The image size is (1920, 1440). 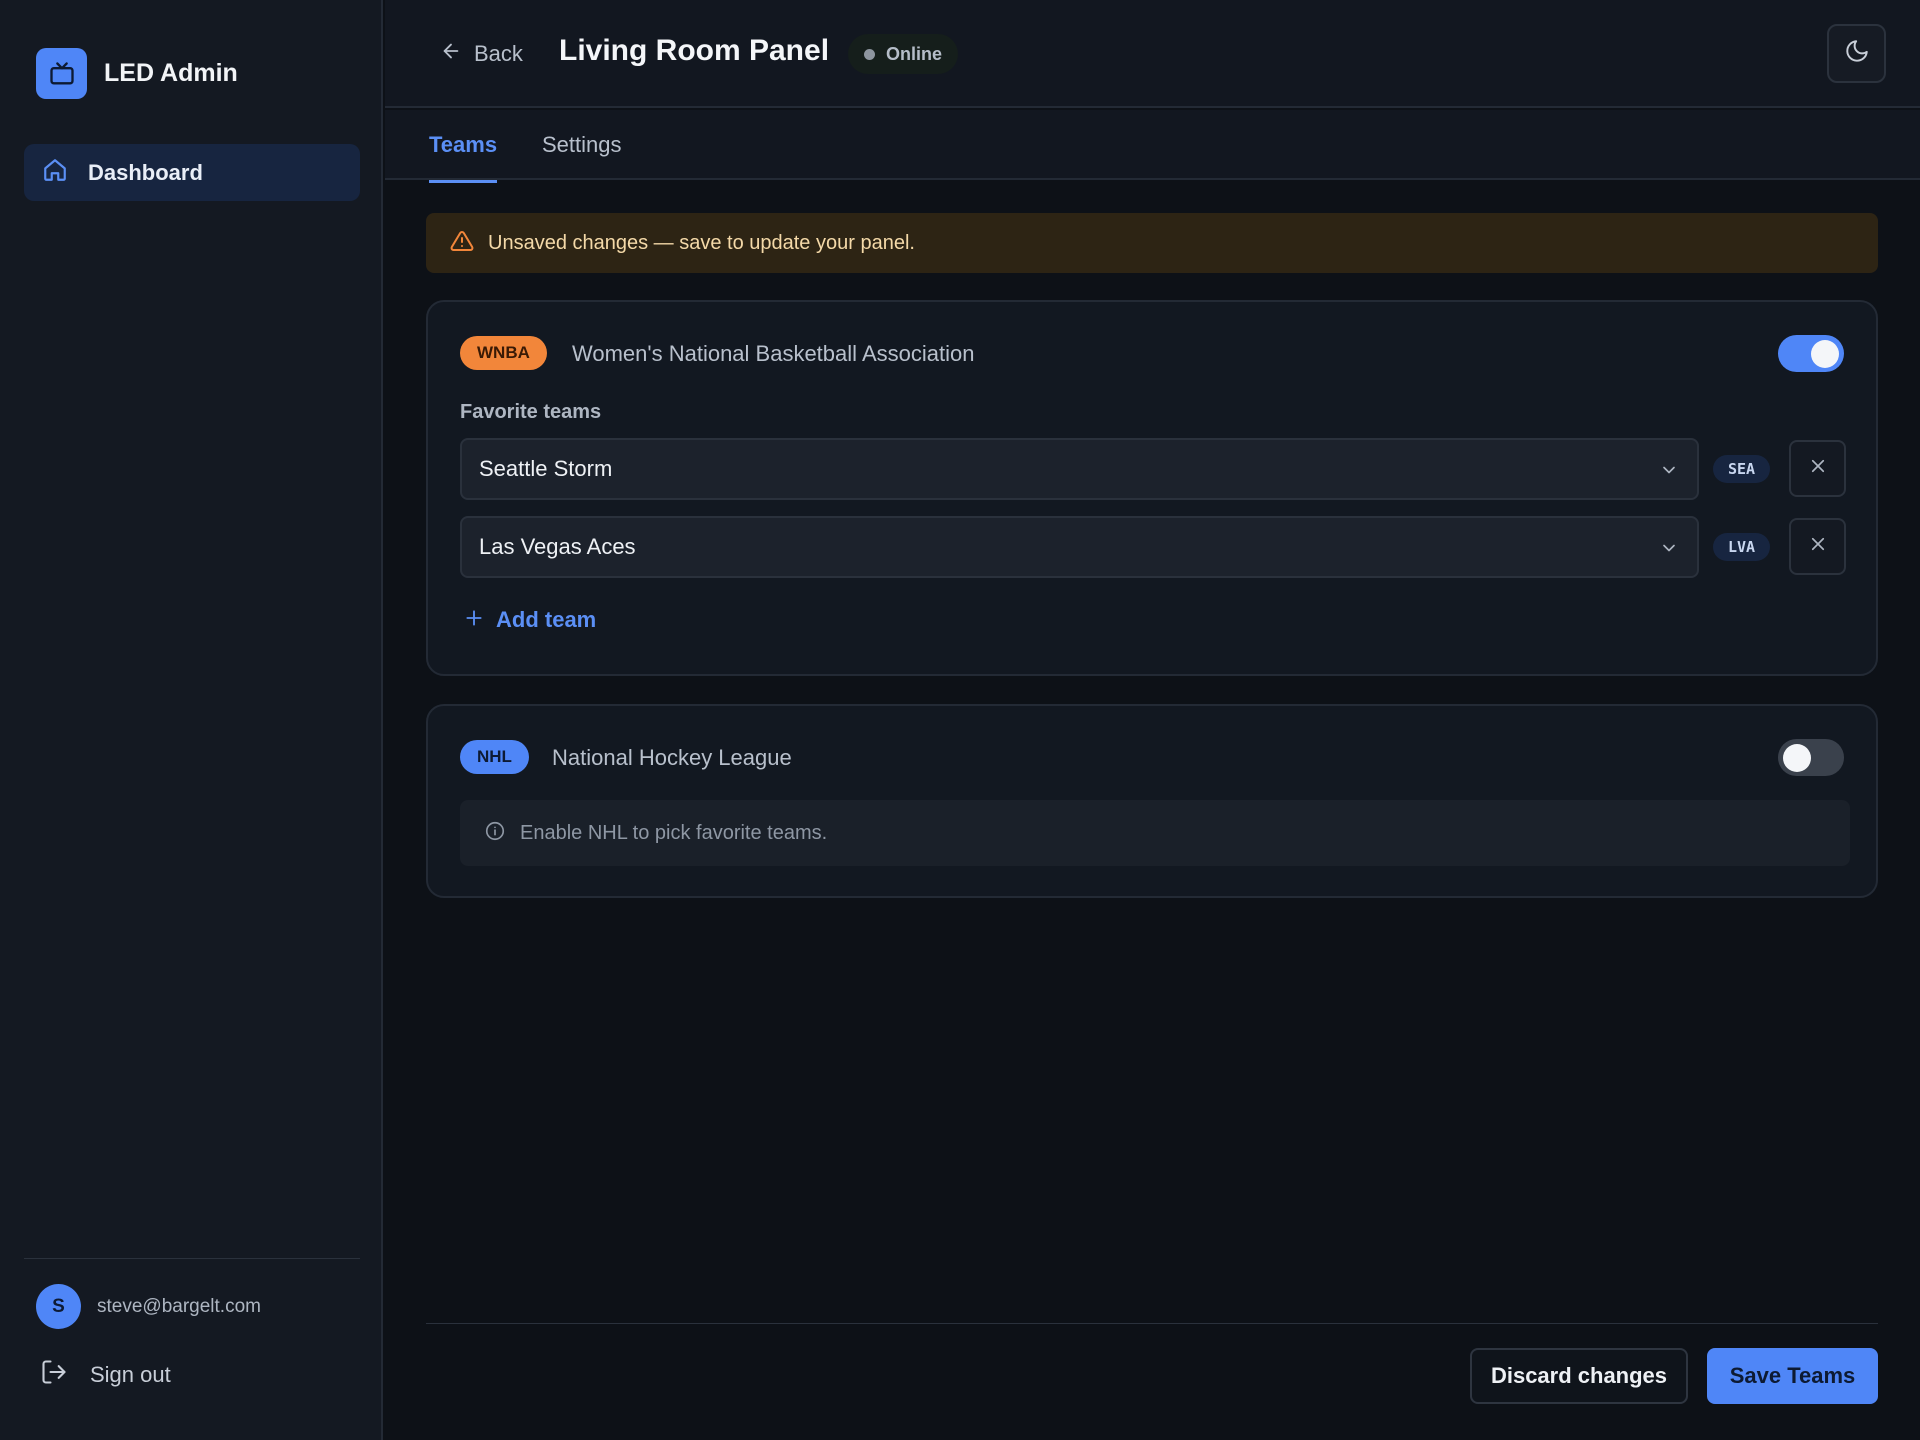 I want to click on avatar: S, so click(x=58, y=1306).